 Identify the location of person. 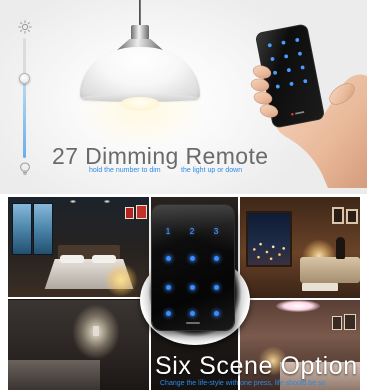
(340, 248).